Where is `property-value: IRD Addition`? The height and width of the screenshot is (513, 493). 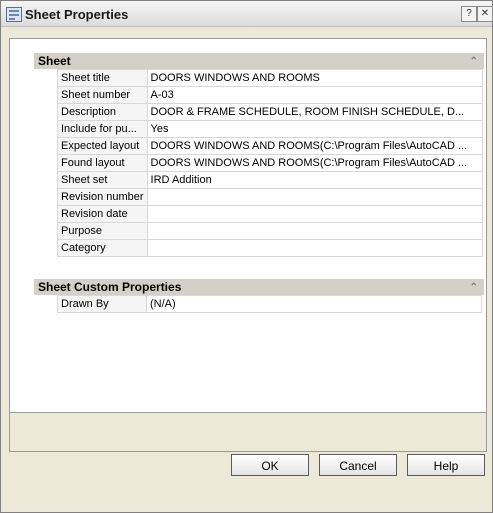 property-value: IRD Addition is located at coordinates (314, 180).